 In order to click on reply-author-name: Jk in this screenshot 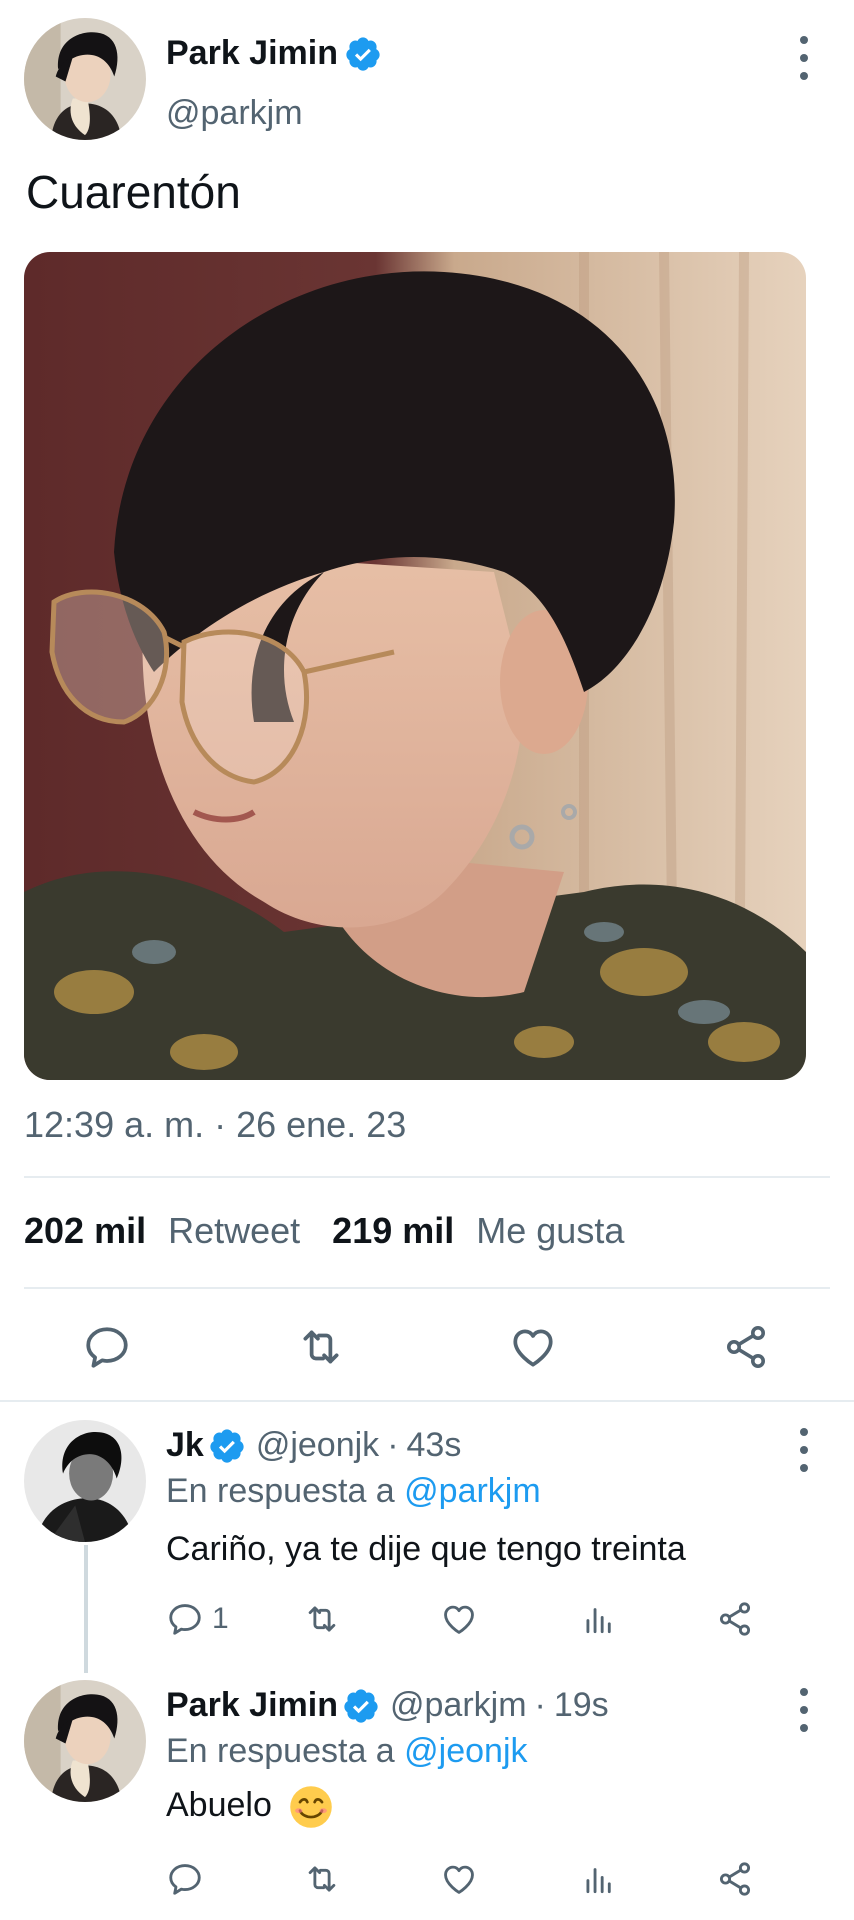, I will do `click(185, 1445)`.